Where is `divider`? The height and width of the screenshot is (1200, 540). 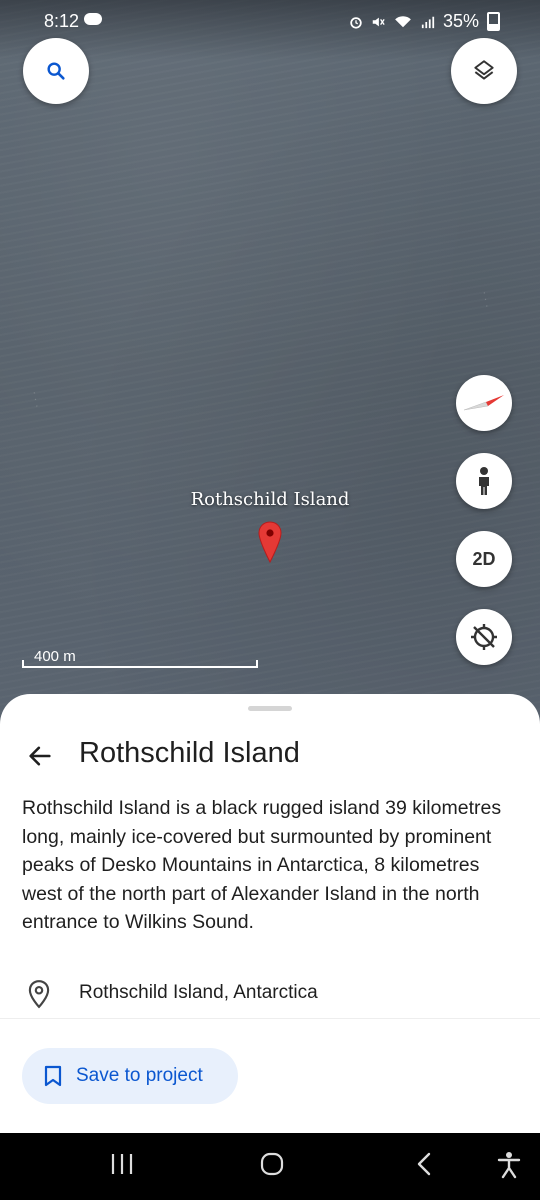
divider is located at coordinates (270, 1018).